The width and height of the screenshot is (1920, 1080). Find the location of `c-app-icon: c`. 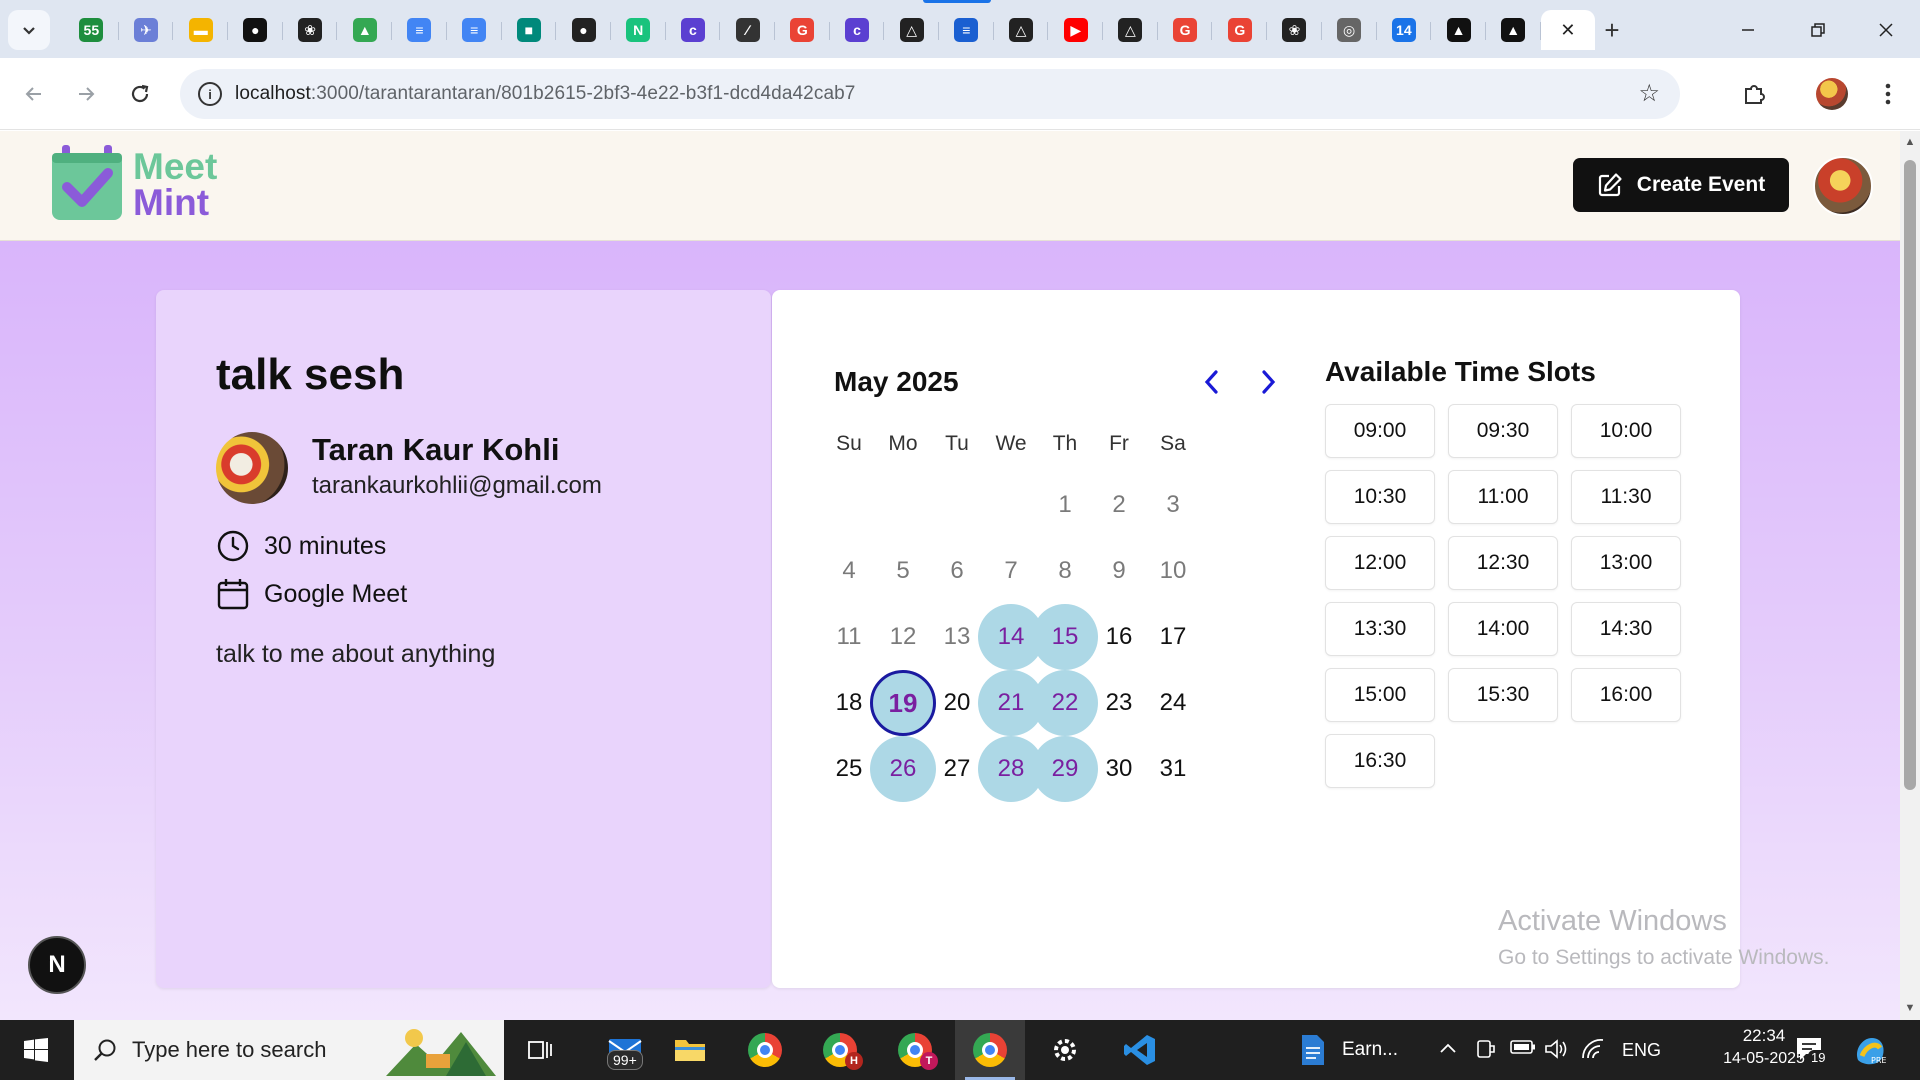

c-app-icon: c is located at coordinates (856, 30).